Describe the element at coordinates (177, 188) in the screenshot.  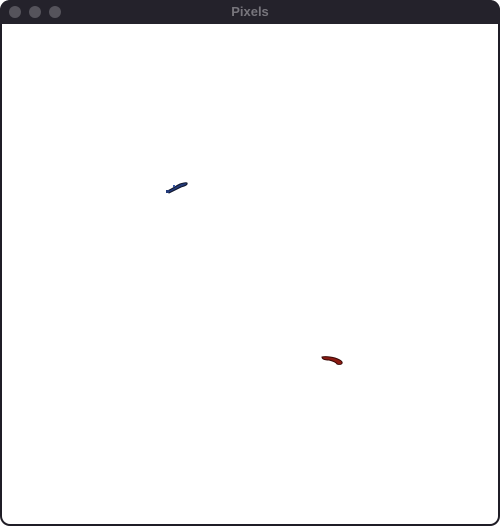
I see `blue-pixel-stroke` at that location.